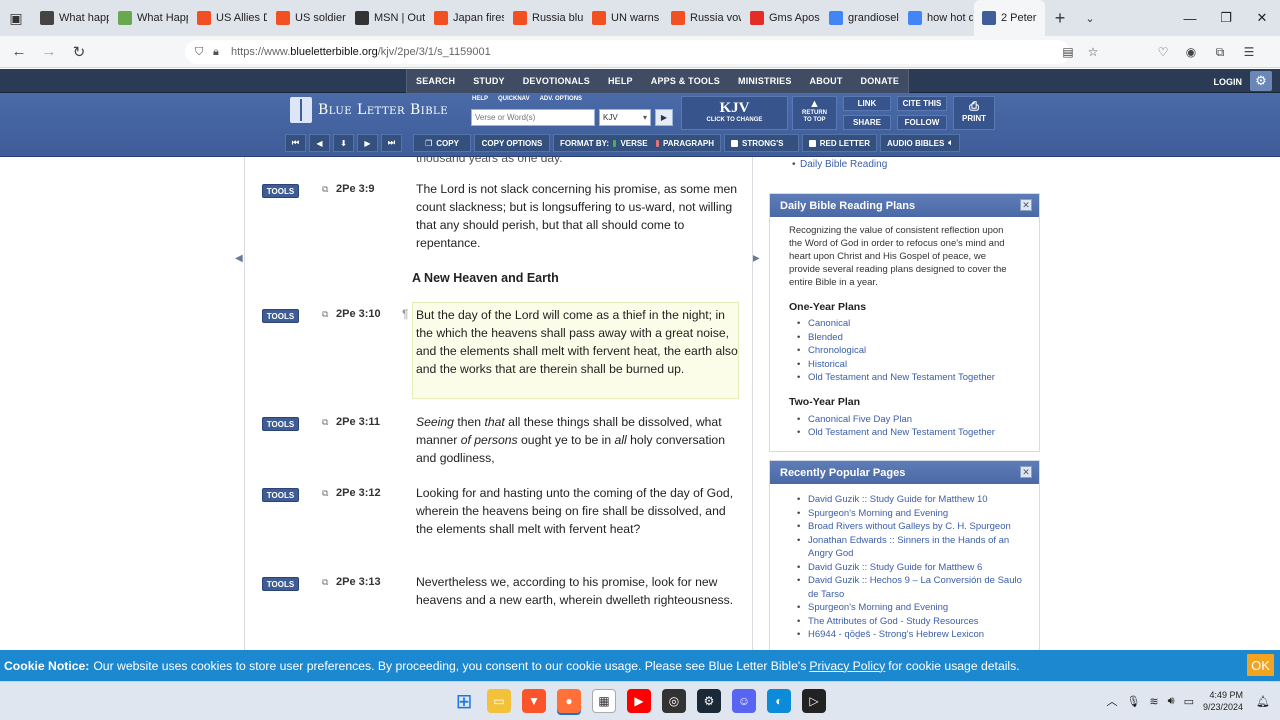  Describe the element at coordinates (1009, 18) in the screenshot. I see `browser-tab: 2 Peter✕` at that location.